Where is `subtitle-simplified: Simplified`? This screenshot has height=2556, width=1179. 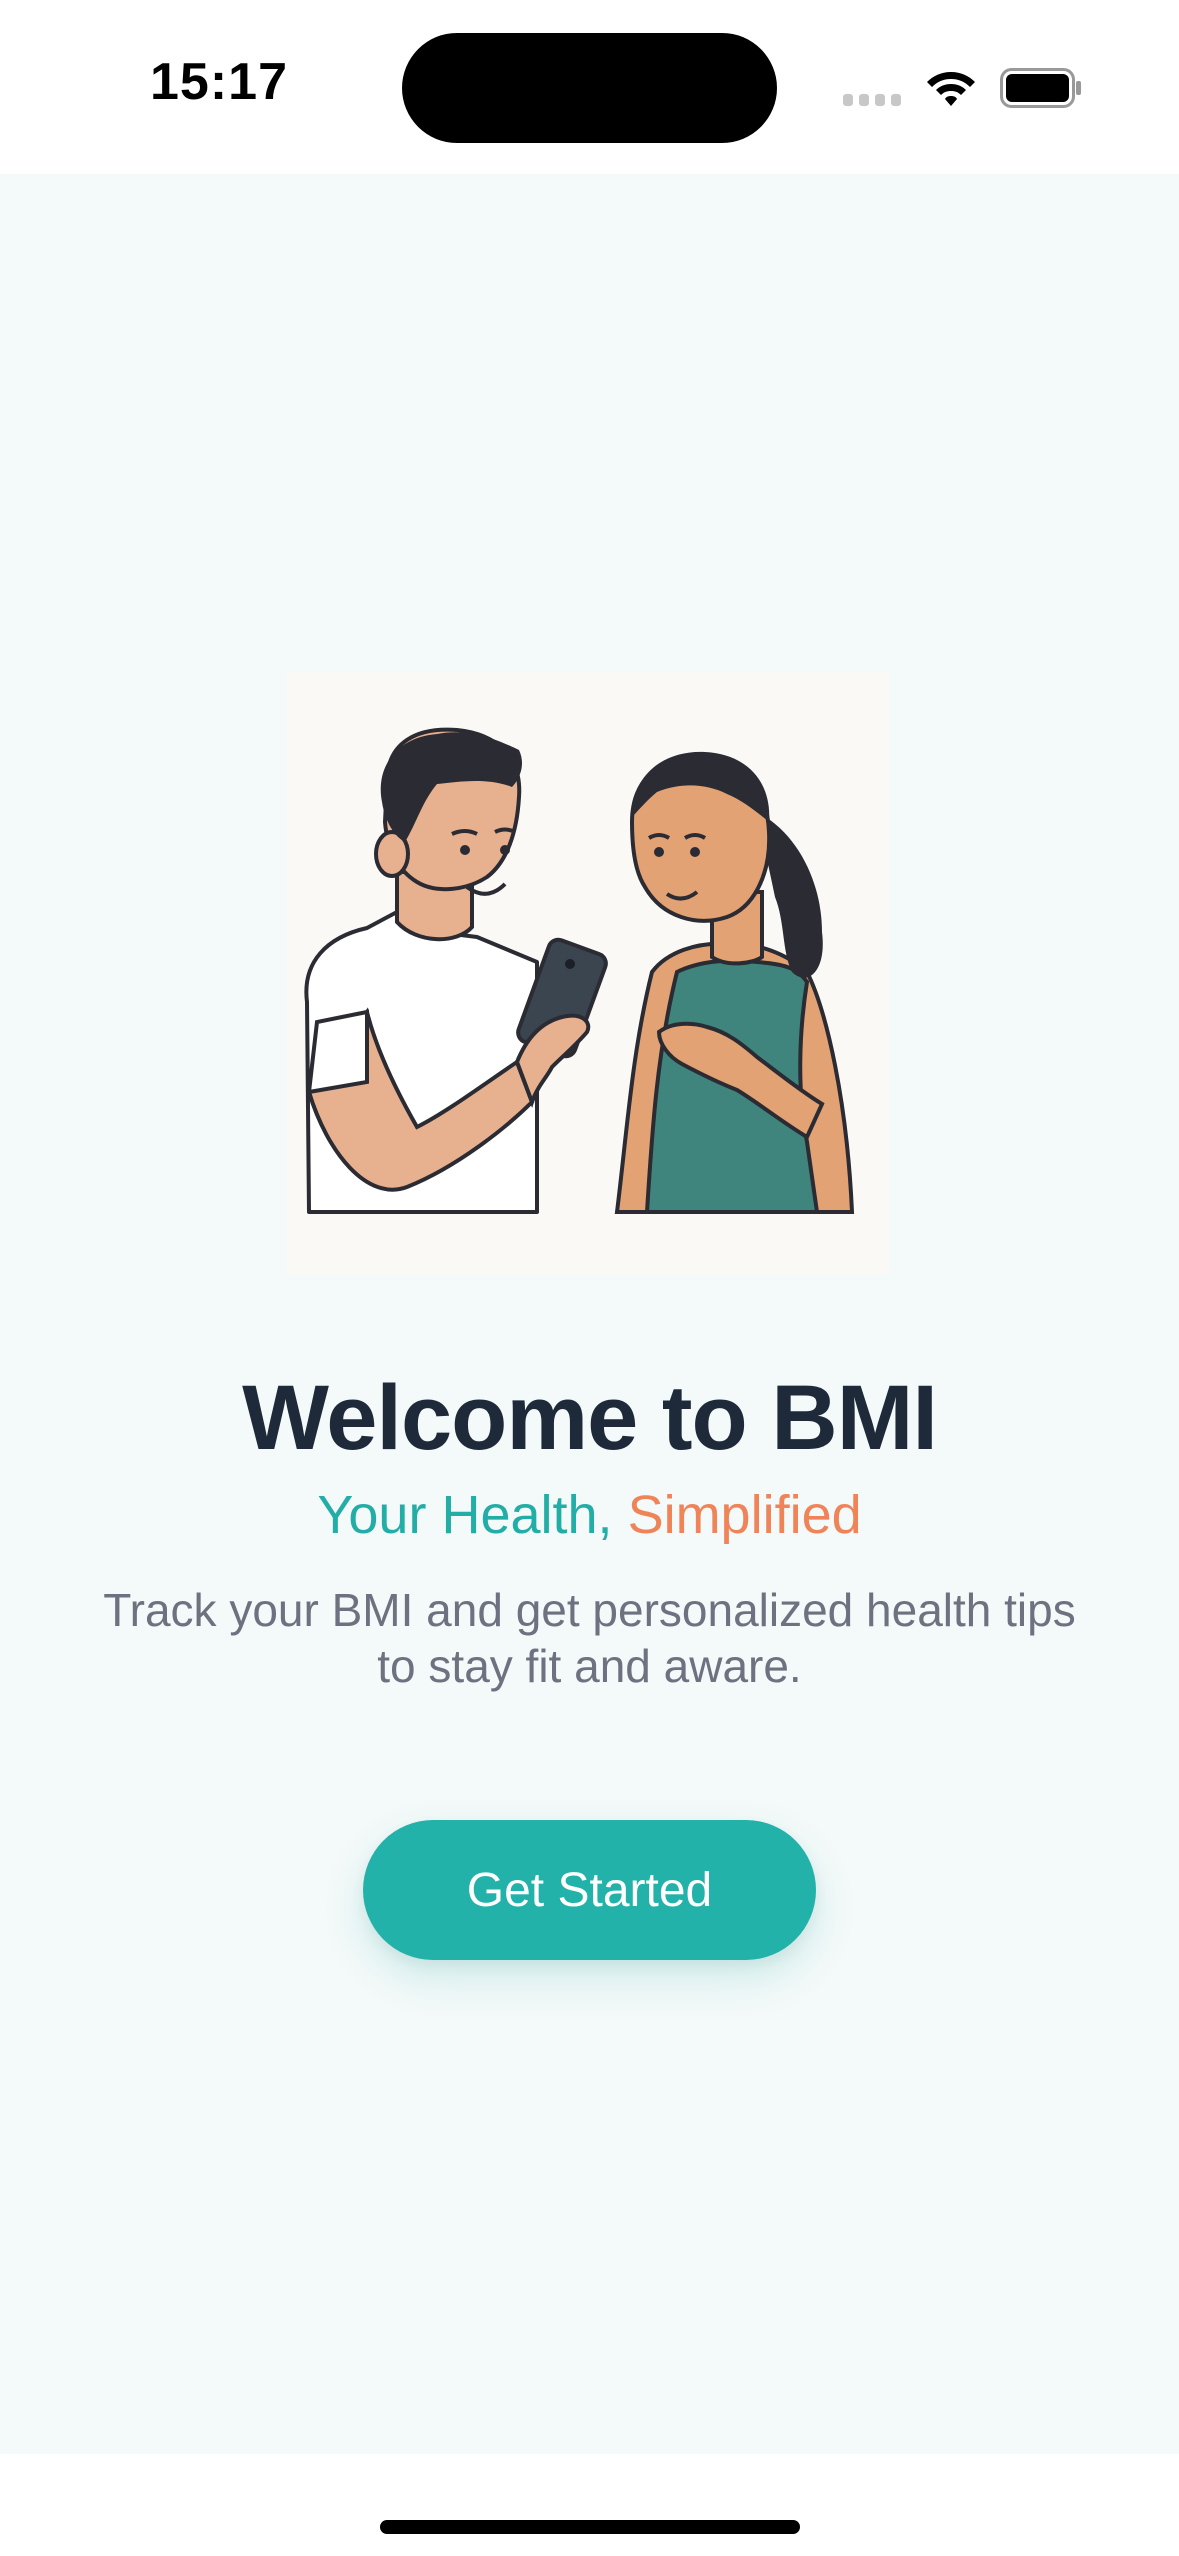 subtitle-simplified: Simplified is located at coordinates (744, 1515).